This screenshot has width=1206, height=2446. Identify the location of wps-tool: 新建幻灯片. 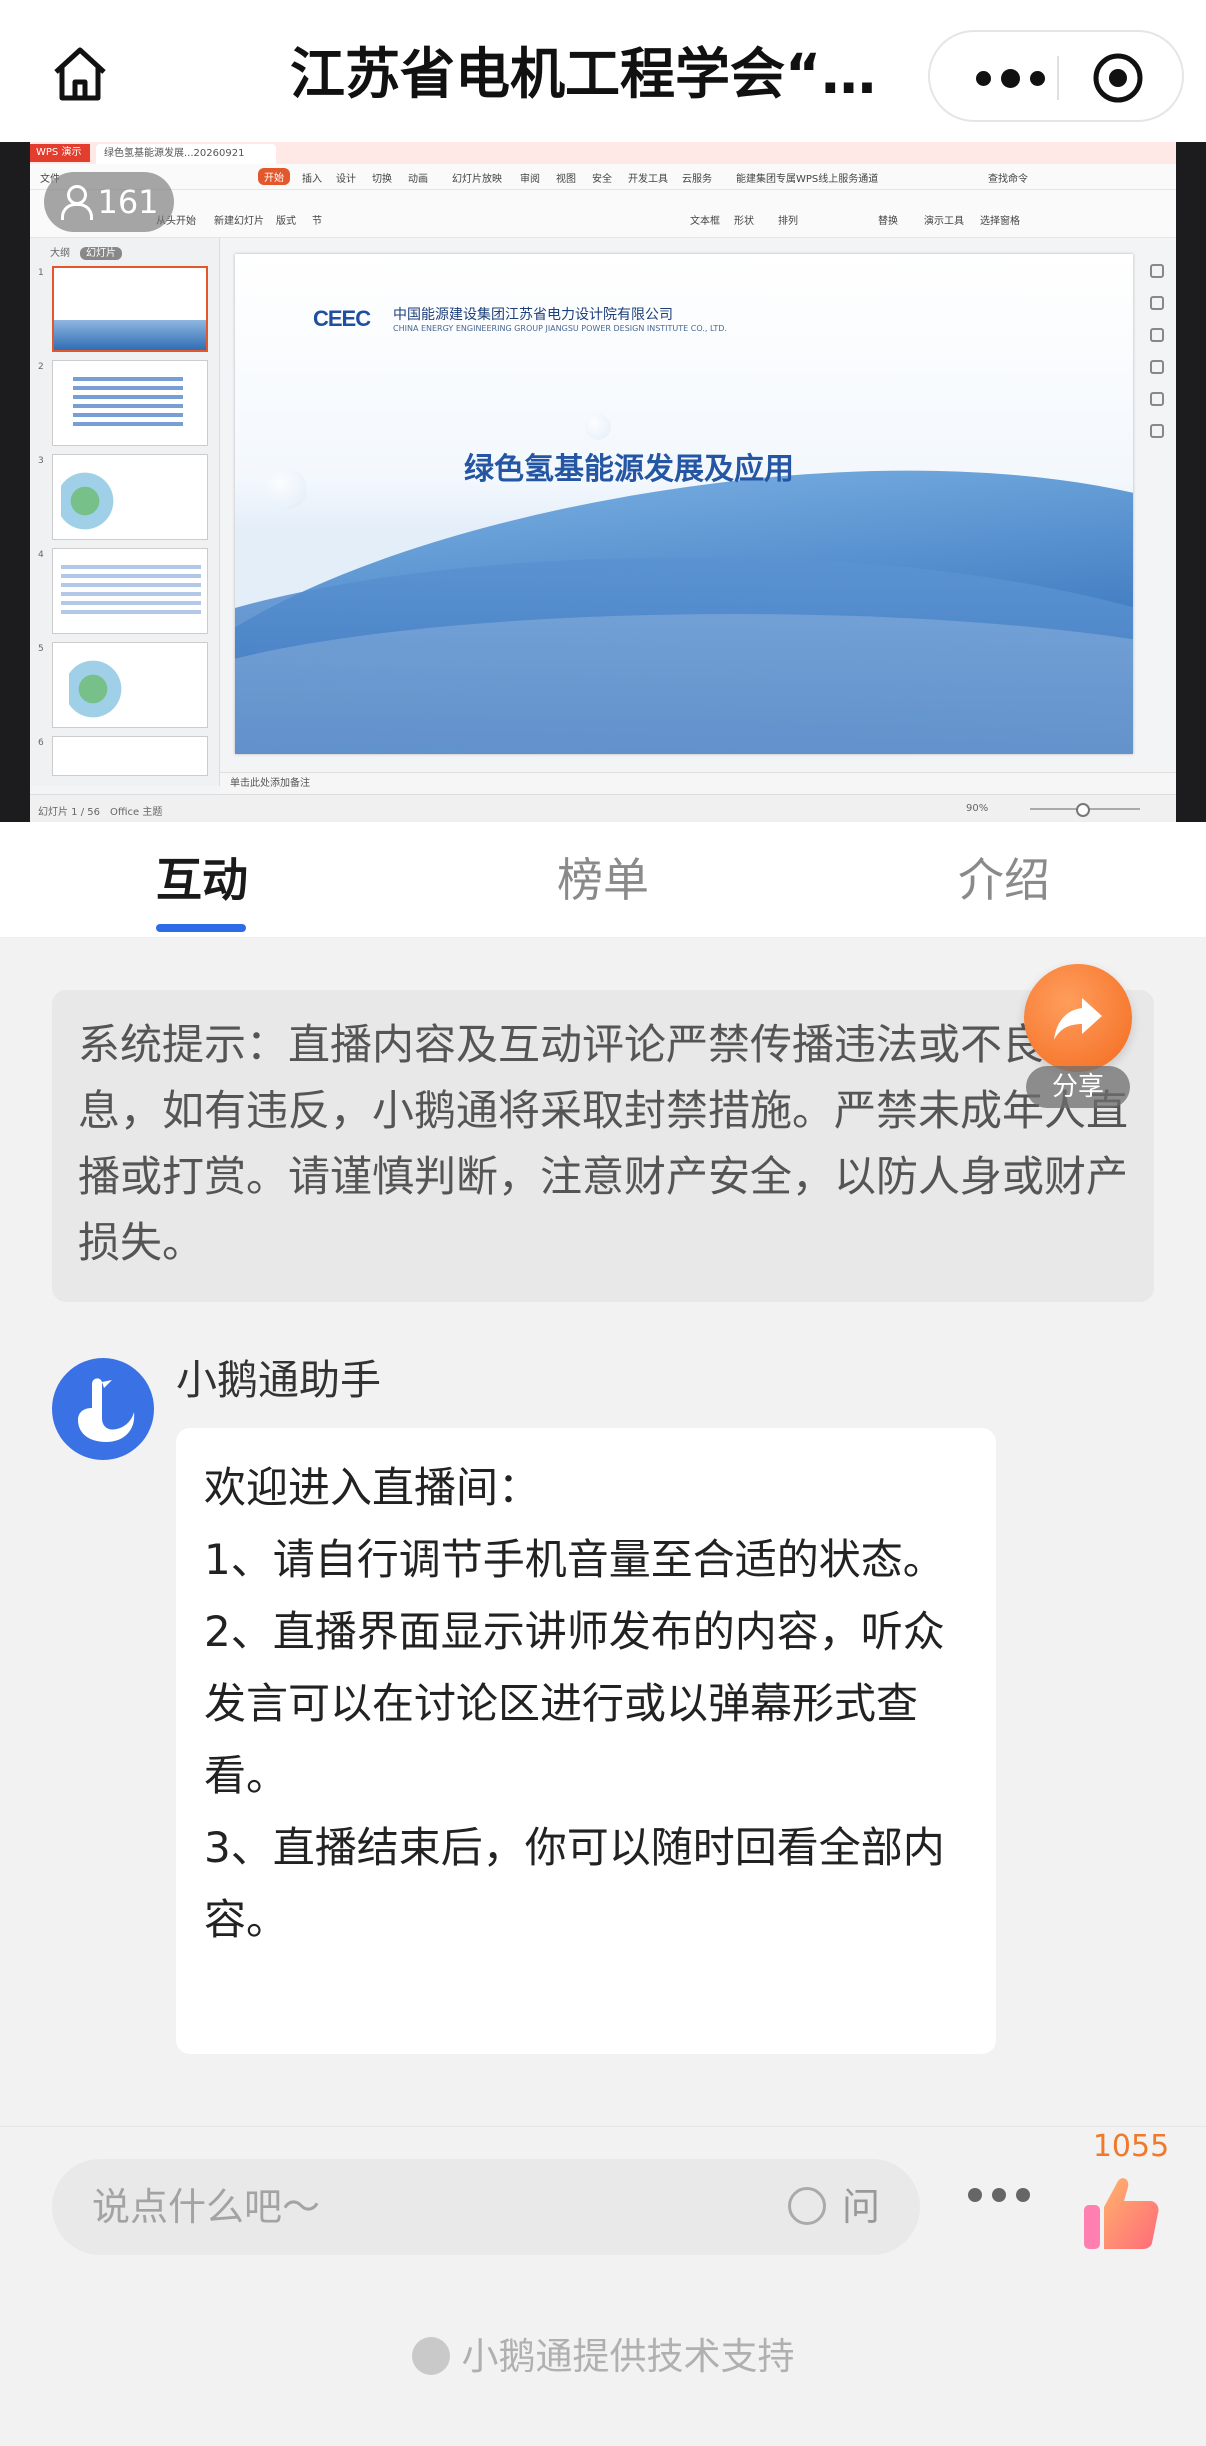
(239, 221).